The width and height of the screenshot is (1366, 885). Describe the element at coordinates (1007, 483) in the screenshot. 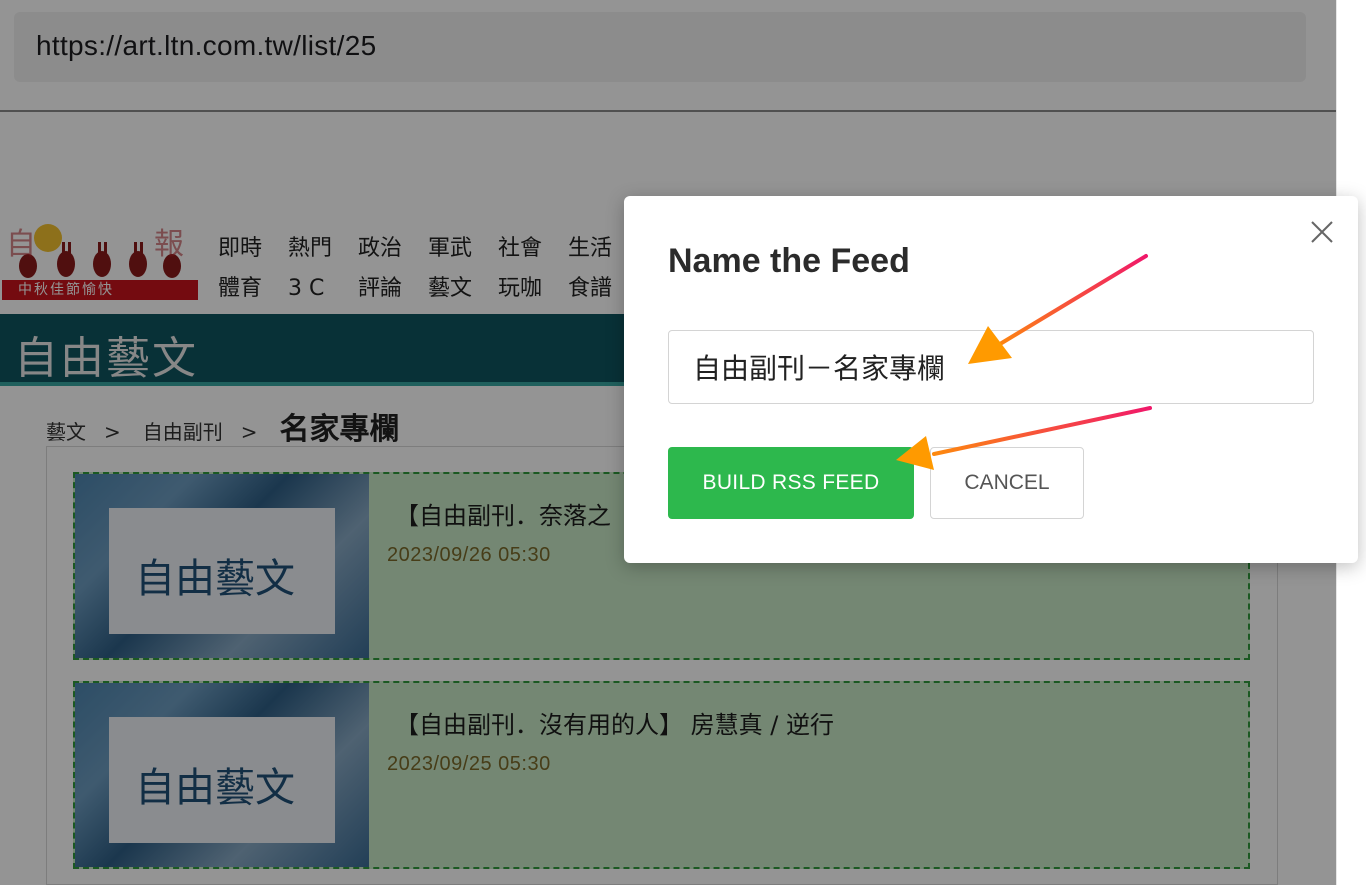

I see `cancel-button: CANCEL` at that location.